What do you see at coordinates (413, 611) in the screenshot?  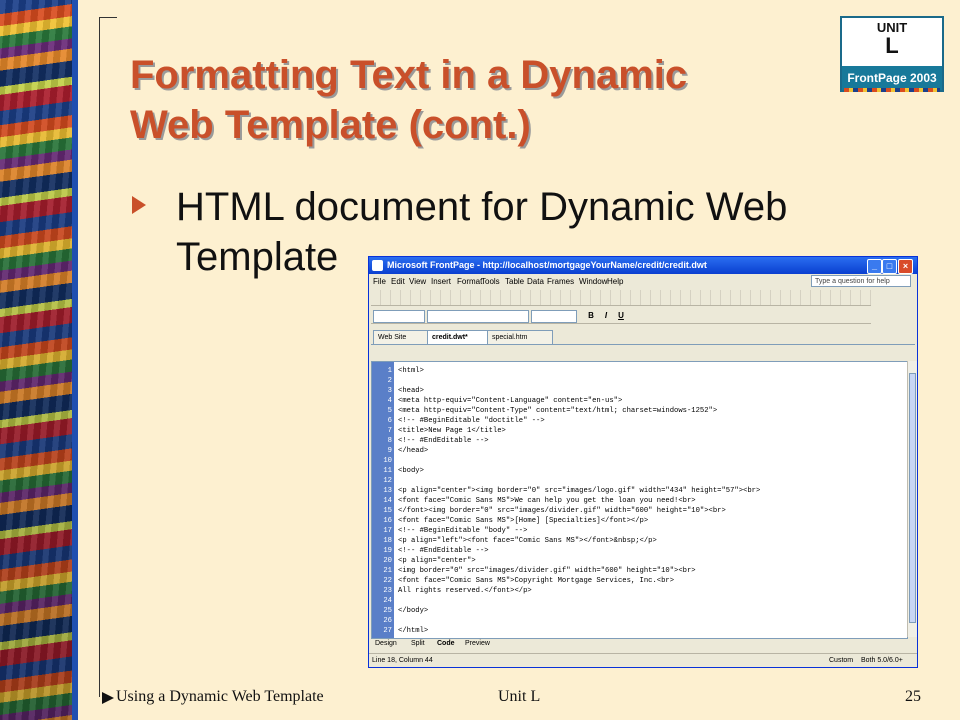 I see `code-text: </body>` at bounding box center [413, 611].